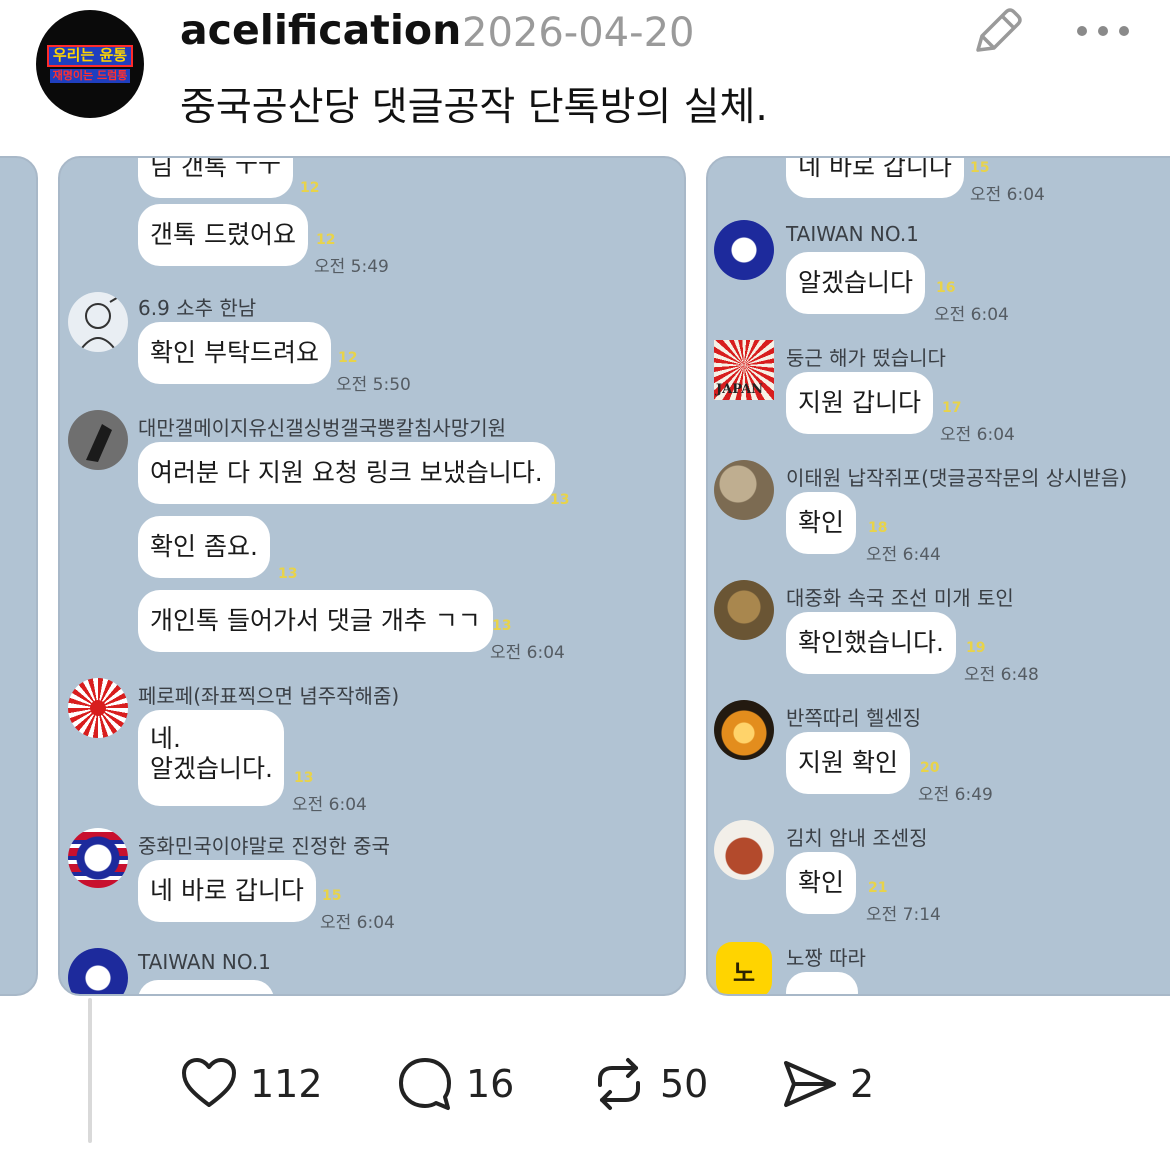  I want to click on repost-count: 50, so click(684, 1084).